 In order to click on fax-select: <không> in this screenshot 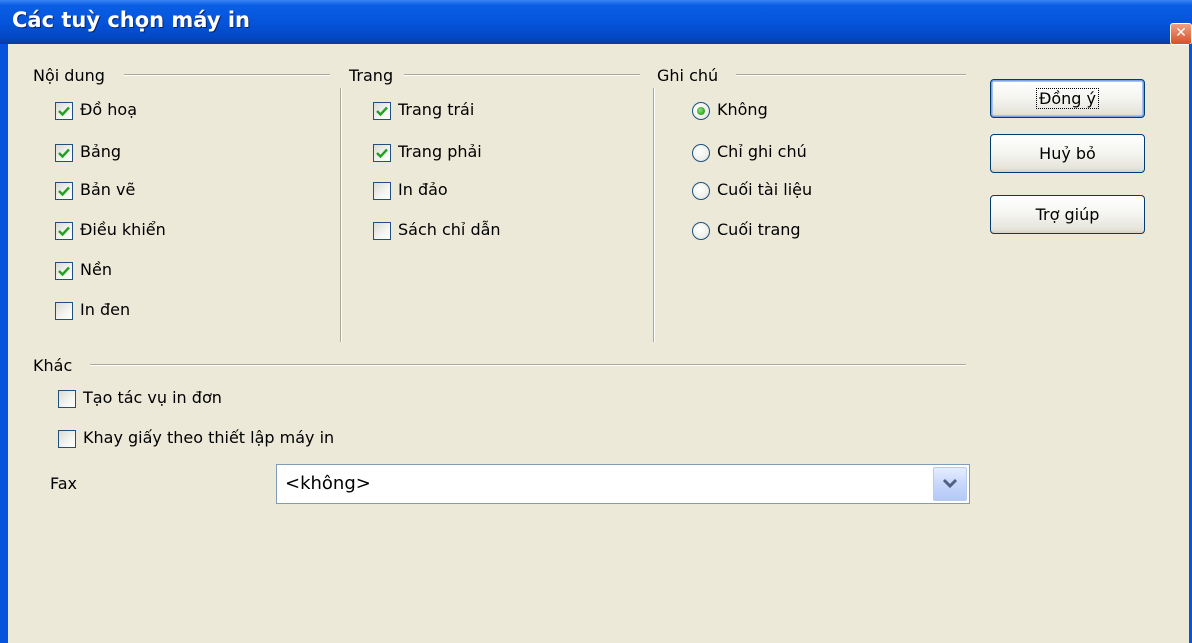, I will do `click(623, 484)`.